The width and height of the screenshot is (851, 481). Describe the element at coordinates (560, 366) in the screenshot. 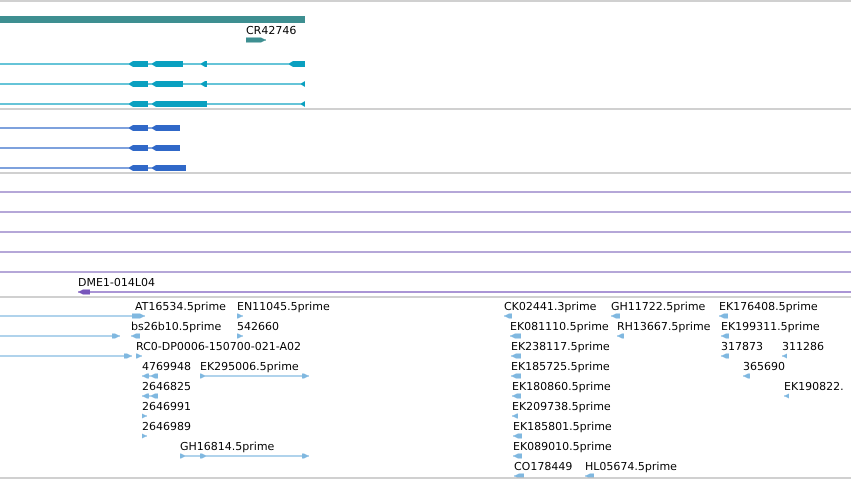

I see `feature-label: EK185725.5prime` at that location.